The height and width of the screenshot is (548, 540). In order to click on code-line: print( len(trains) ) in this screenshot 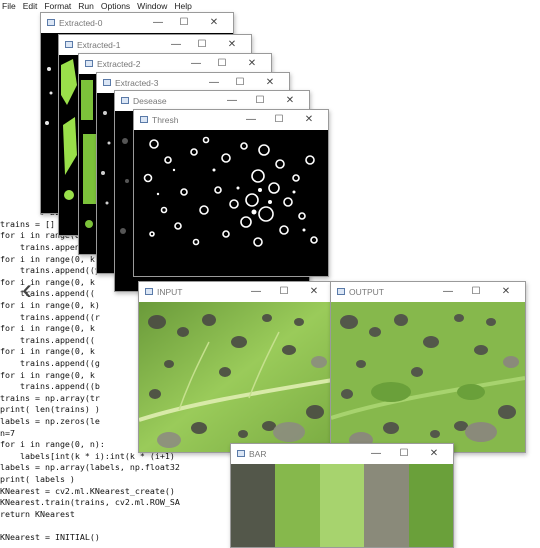, I will do `click(50, 409)`.